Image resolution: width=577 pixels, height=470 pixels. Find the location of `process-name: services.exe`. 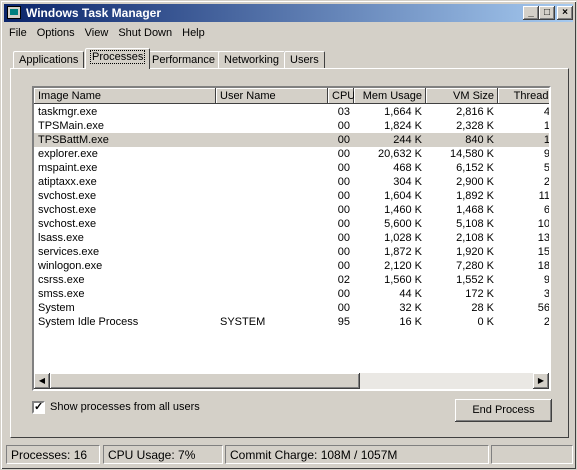

process-name: services.exe is located at coordinates (69, 252).